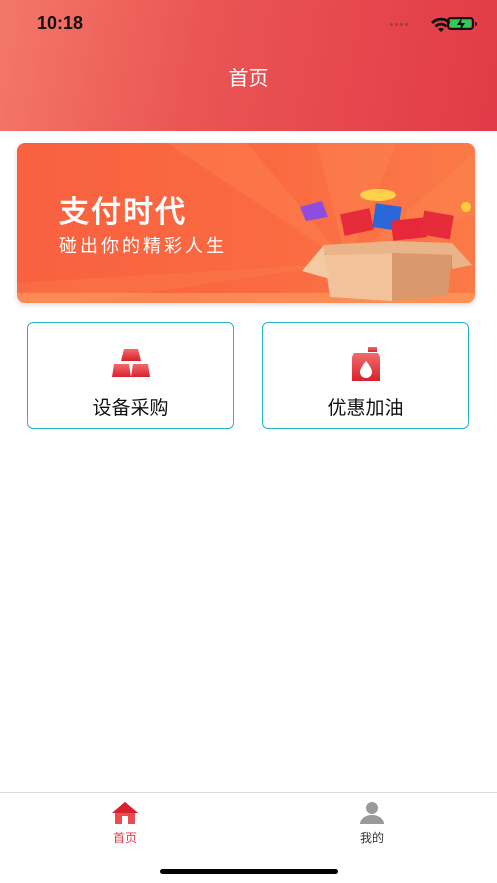  Describe the element at coordinates (130, 363) in the screenshot. I see `gold-bars-icon` at that location.